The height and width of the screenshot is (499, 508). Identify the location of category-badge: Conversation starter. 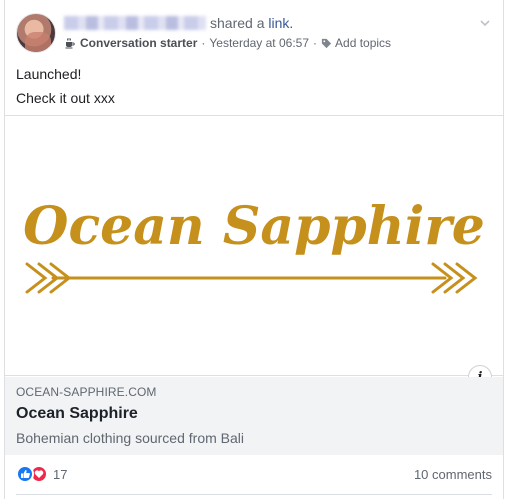
(138, 43).